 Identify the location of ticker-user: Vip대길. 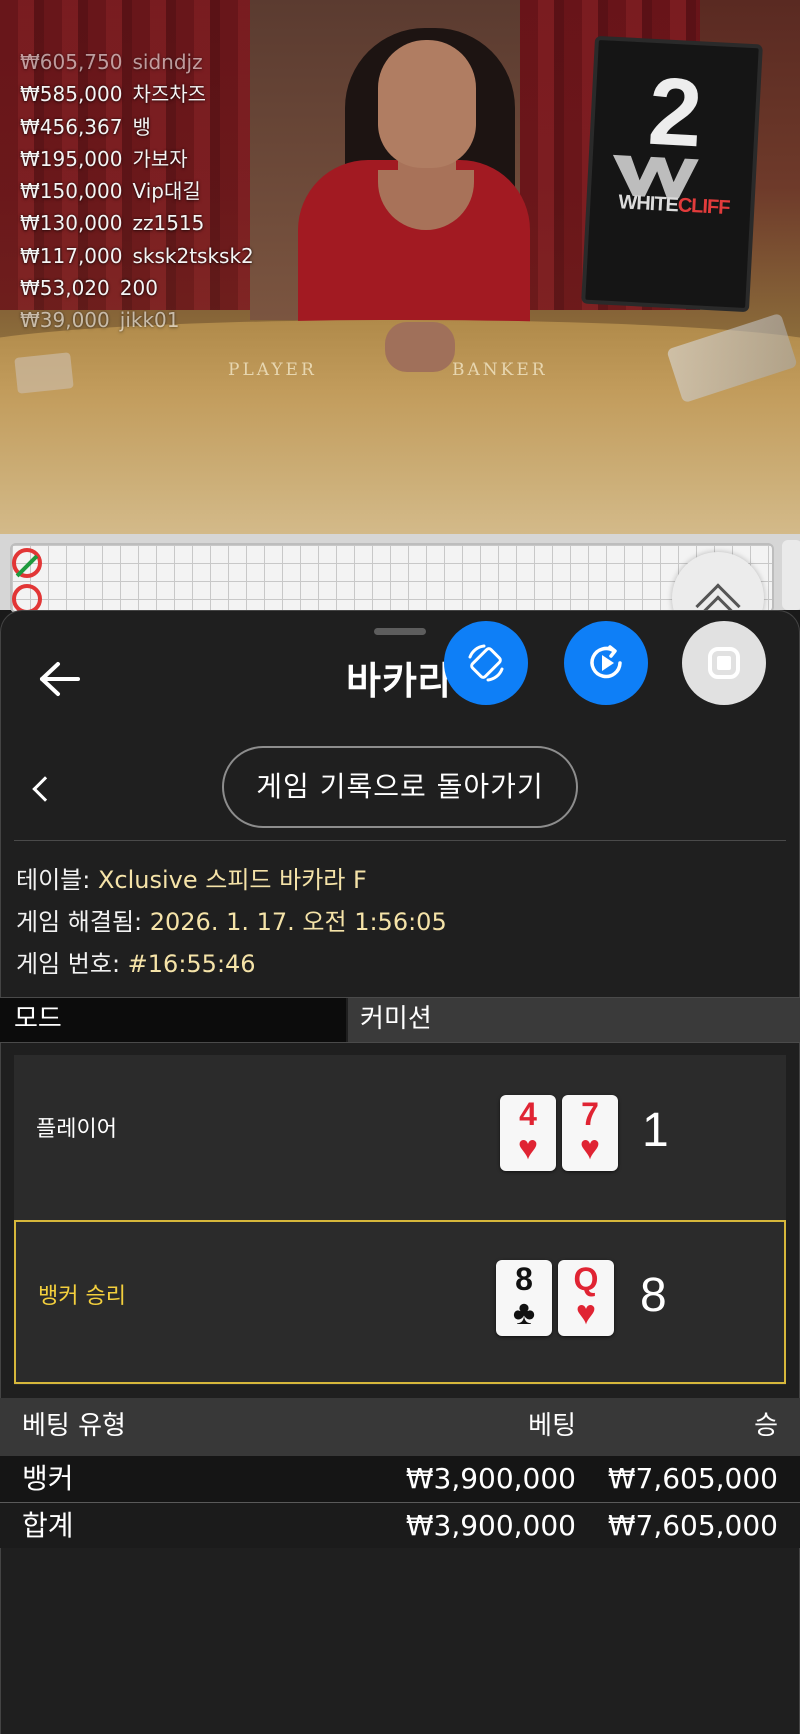
(166, 191).